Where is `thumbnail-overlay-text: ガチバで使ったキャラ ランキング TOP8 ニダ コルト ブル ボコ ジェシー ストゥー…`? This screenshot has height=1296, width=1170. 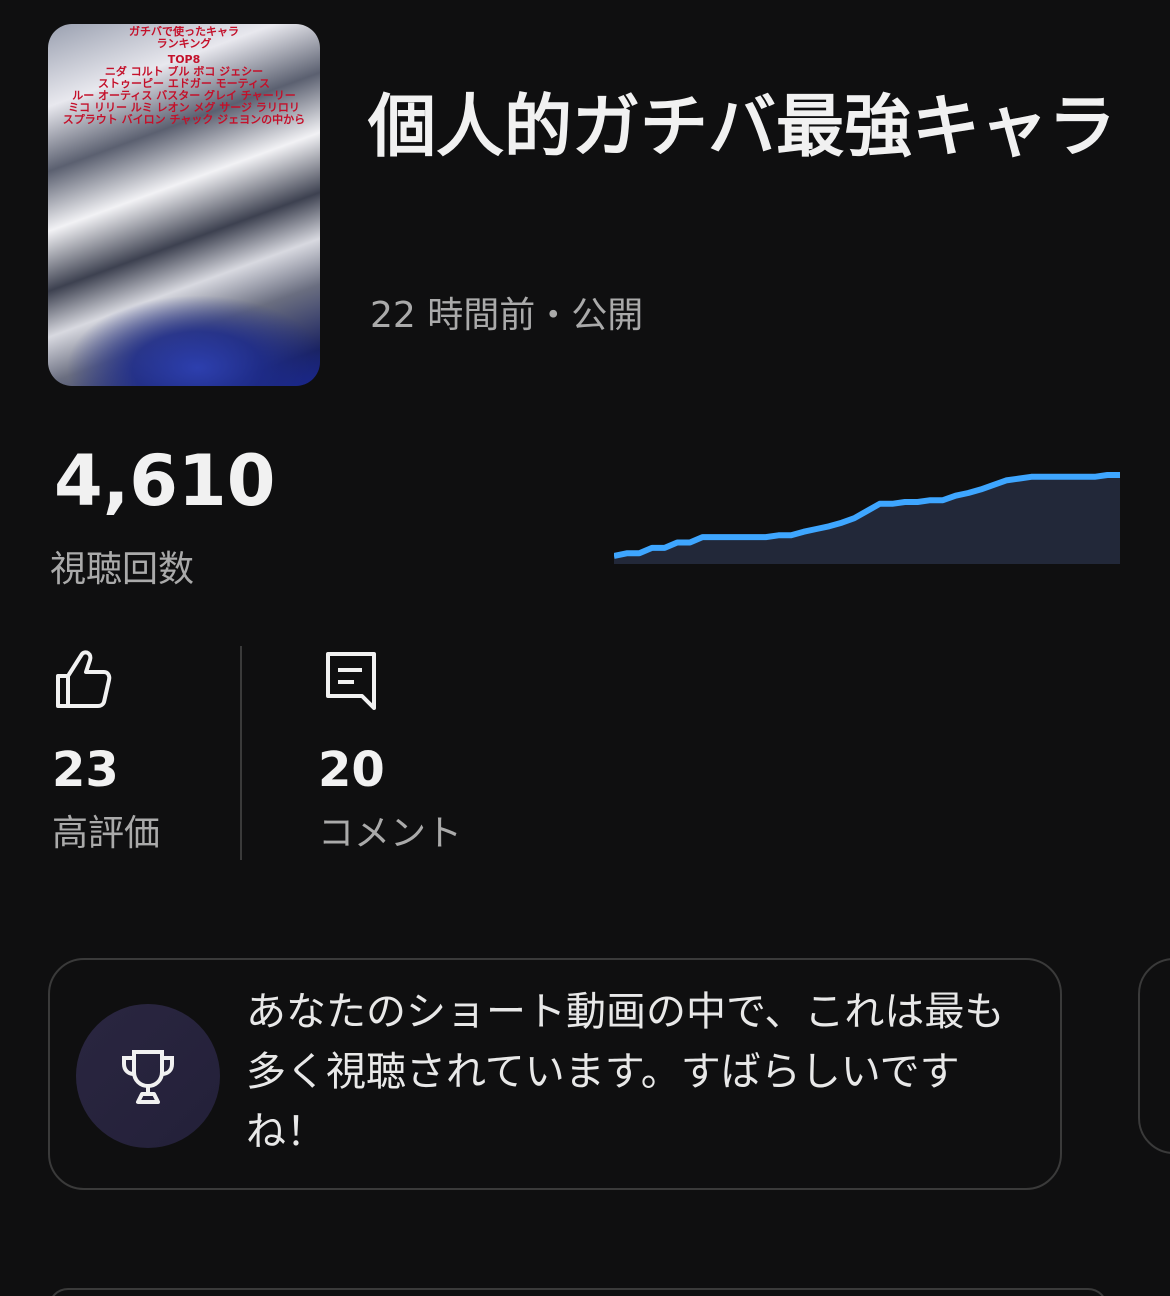 thumbnail-overlay-text: ガチバで使ったキャラ ランキング TOP8 ニダ コルト ブル ボコ ジェシー ストゥー… is located at coordinates (184, 76).